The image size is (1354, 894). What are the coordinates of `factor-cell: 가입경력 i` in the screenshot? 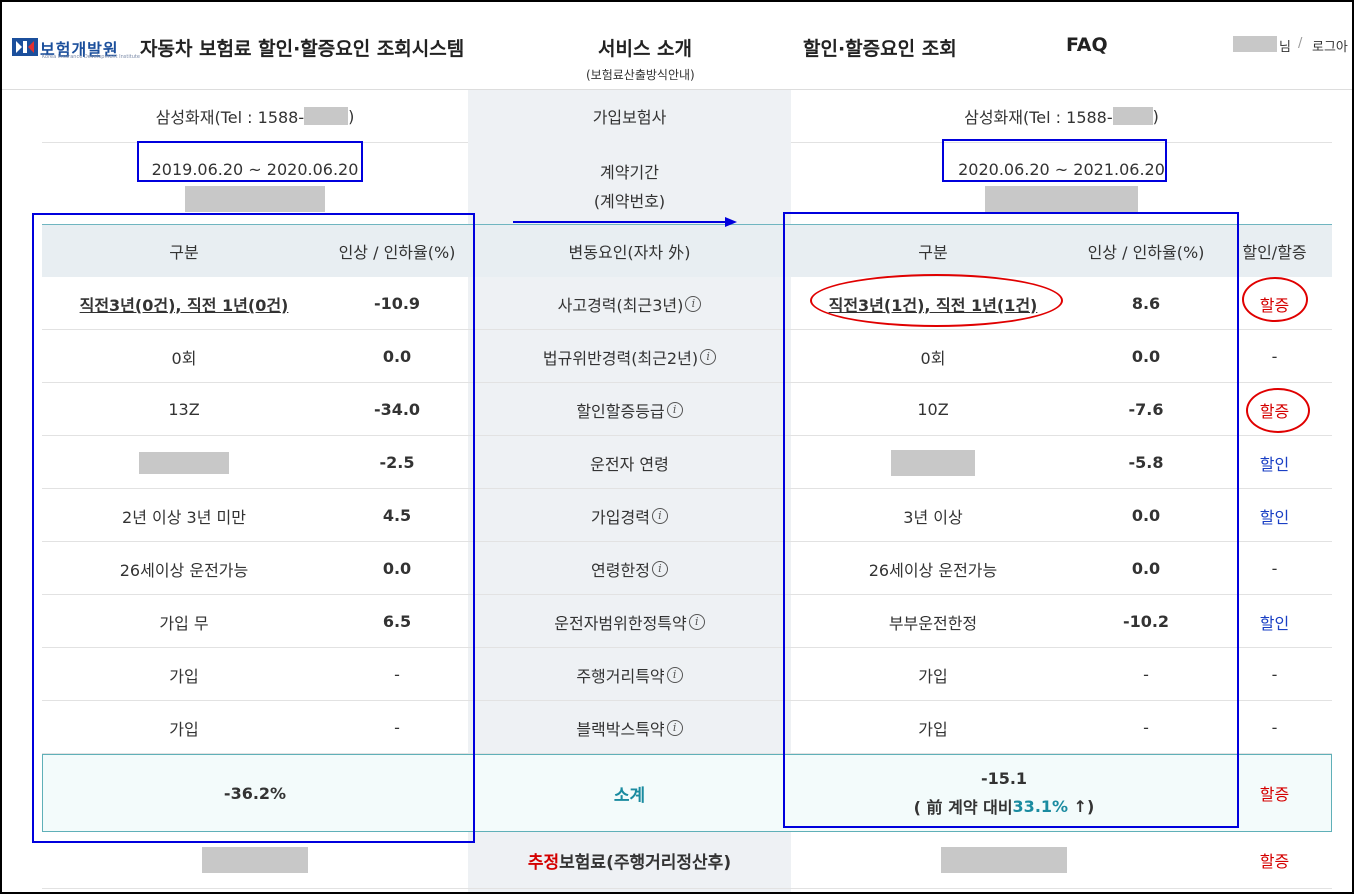 It's located at (629, 515).